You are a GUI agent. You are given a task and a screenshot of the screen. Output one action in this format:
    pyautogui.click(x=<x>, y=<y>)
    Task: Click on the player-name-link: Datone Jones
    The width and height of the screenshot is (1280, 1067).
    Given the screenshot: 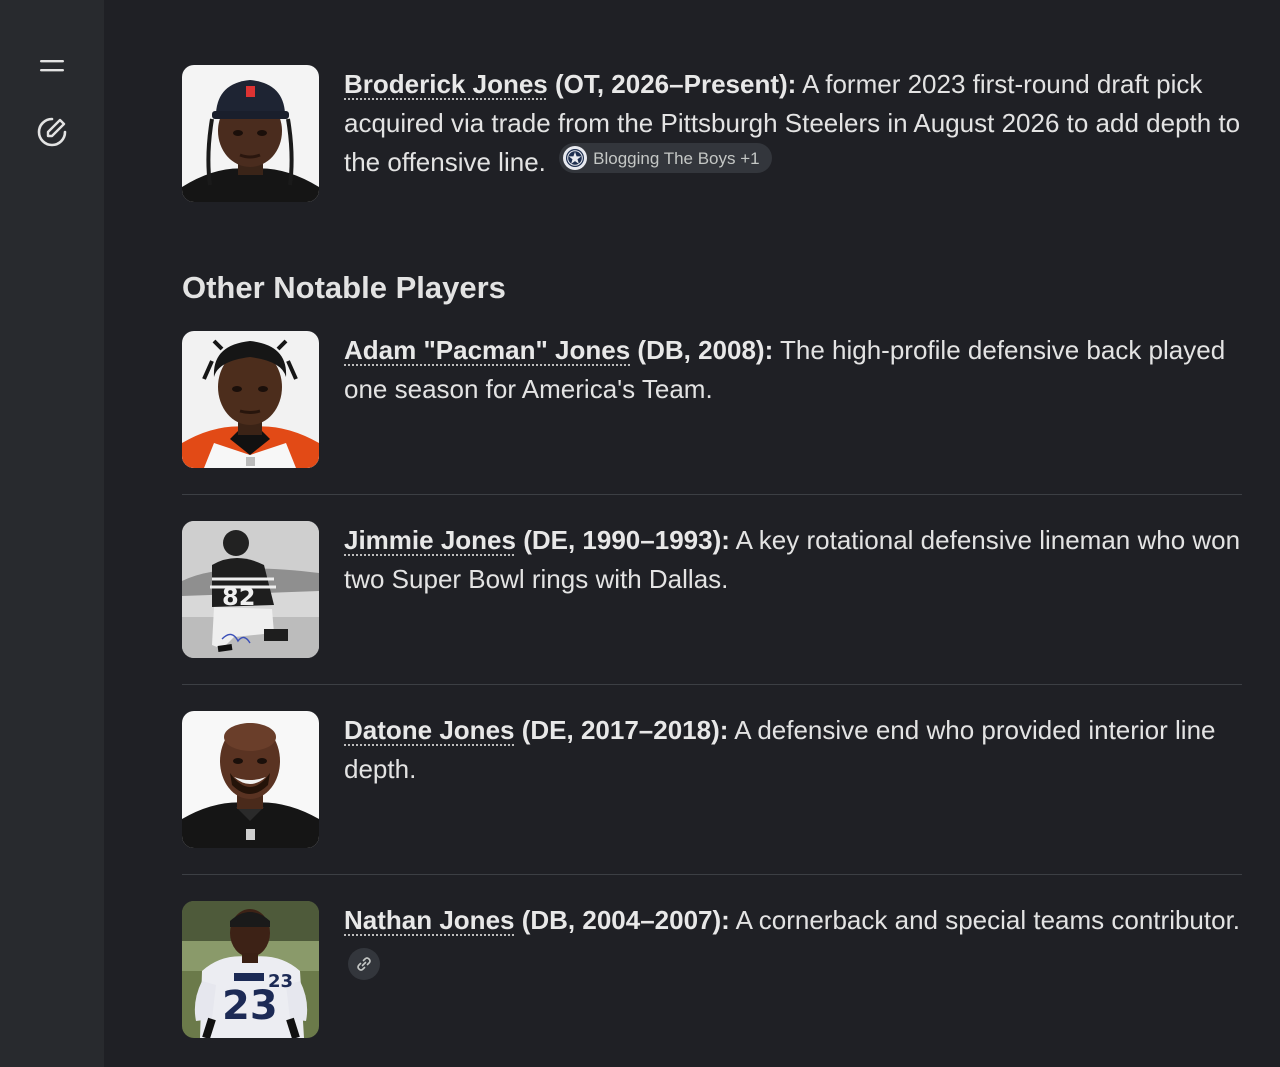 What is the action you would take?
    pyautogui.click(x=429, y=730)
    